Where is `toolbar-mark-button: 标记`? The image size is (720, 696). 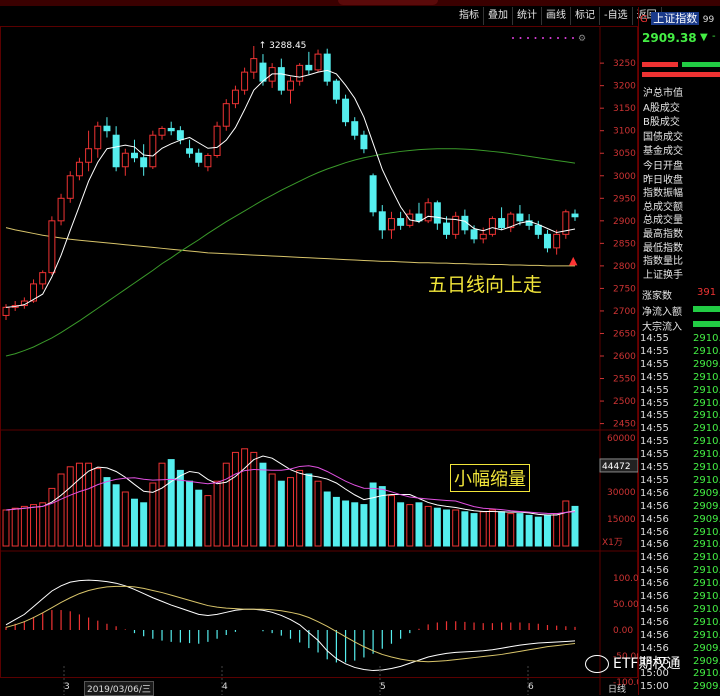 toolbar-mark-button: 标记 is located at coordinates (585, 16).